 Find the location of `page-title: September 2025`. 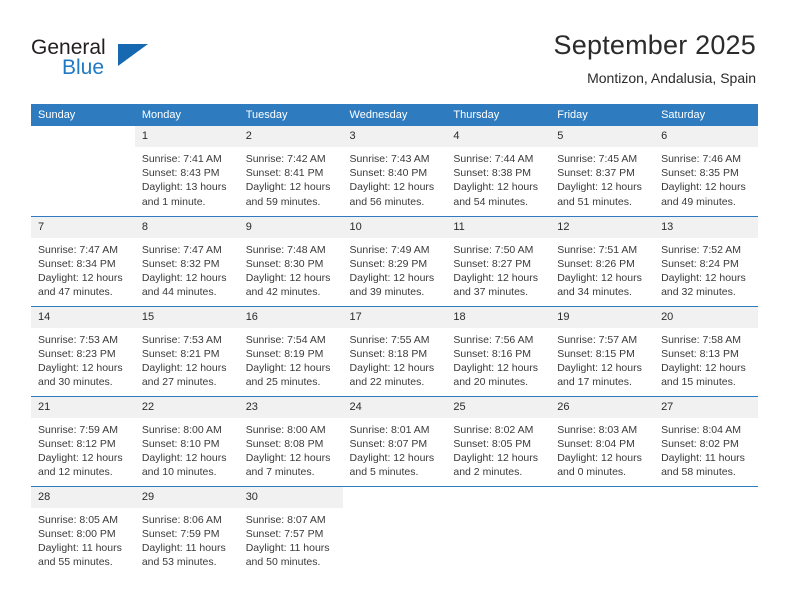

page-title: September 2025 is located at coordinates (654, 45).